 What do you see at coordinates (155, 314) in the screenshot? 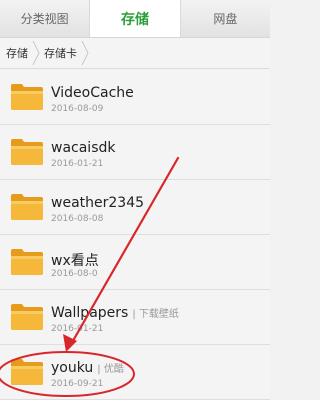
I see `folder-alias: | 下载壁纸` at bounding box center [155, 314].